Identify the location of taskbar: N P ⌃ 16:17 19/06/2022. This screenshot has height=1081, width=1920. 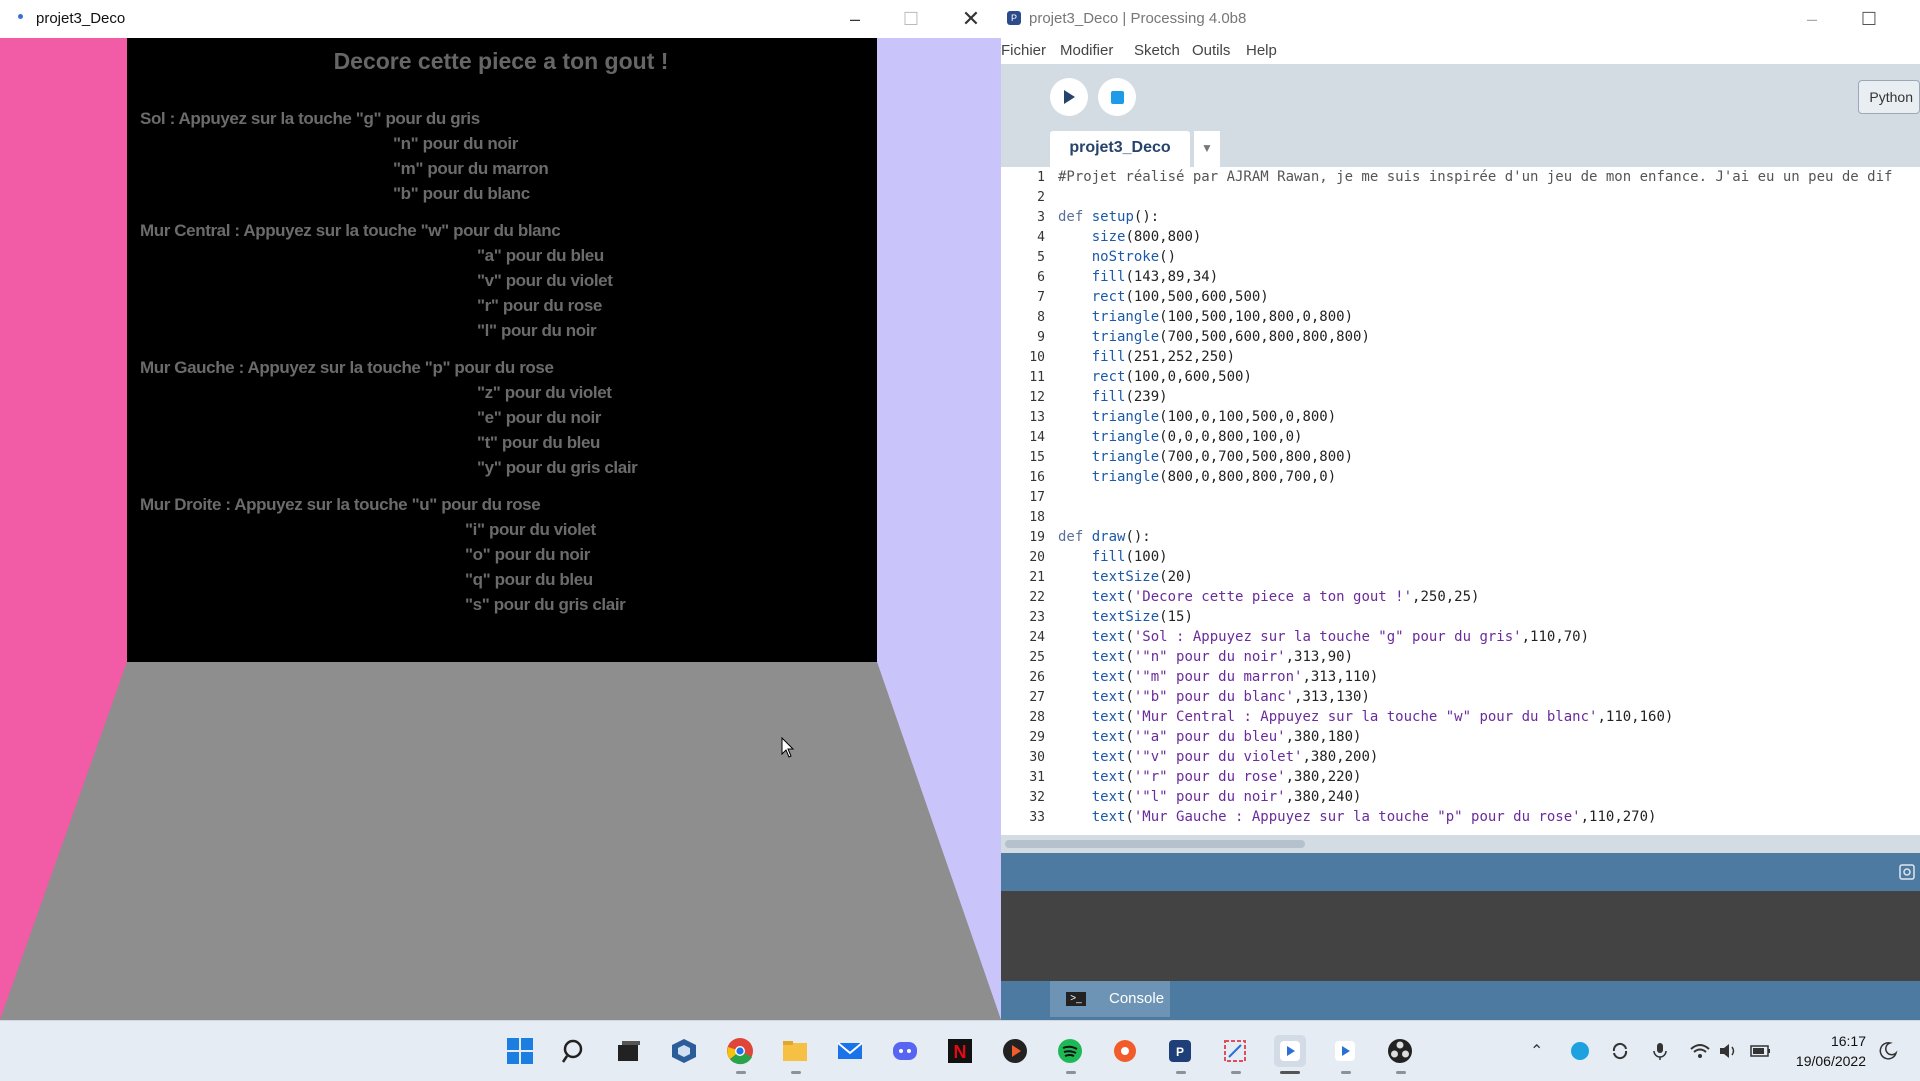
(960, 1050).